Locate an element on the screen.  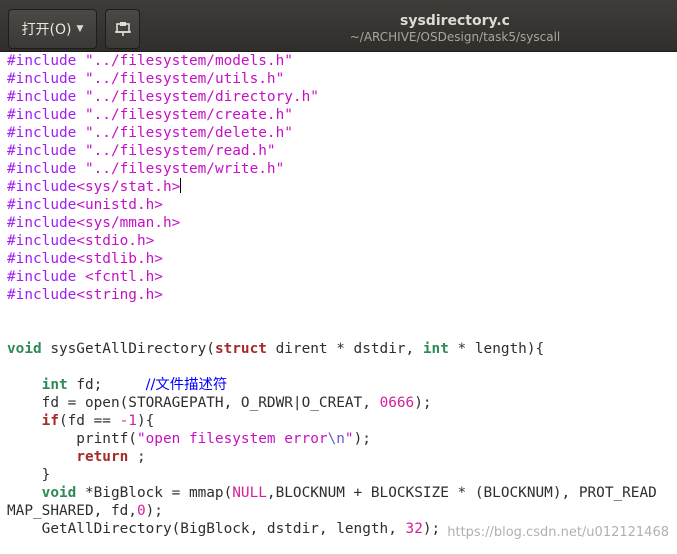
code-token: 0666 is located at coordinates (397, 403).